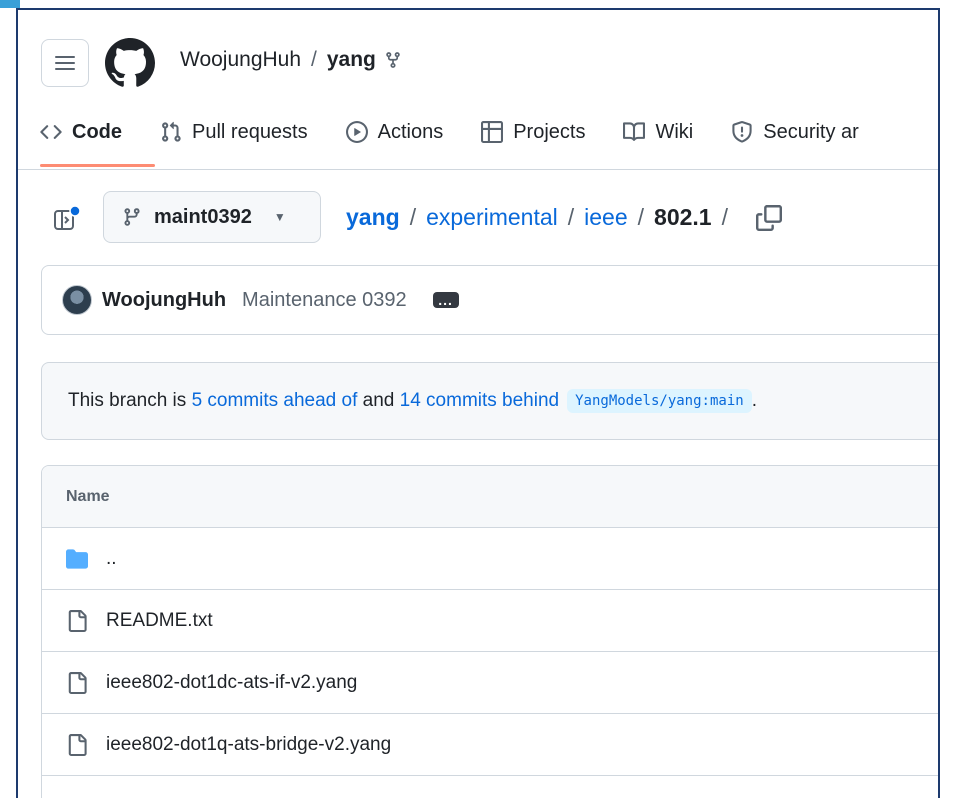  I want to click on file-name: ieee802-dot1dc-ats-if-v2.yang, so click(231, 683).